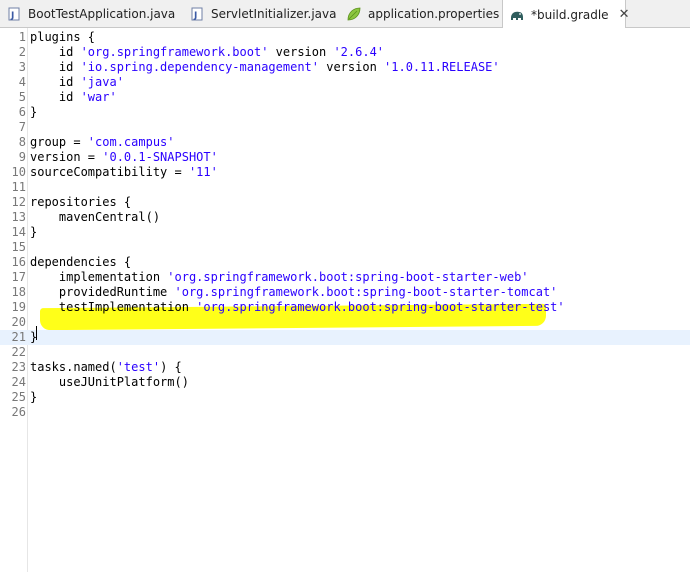 This screenshot has width=690, height=572. What do you see at coordinates (18, 412) in the screenshot?
I see `line-number: 26` at bounding box center [18, 412].